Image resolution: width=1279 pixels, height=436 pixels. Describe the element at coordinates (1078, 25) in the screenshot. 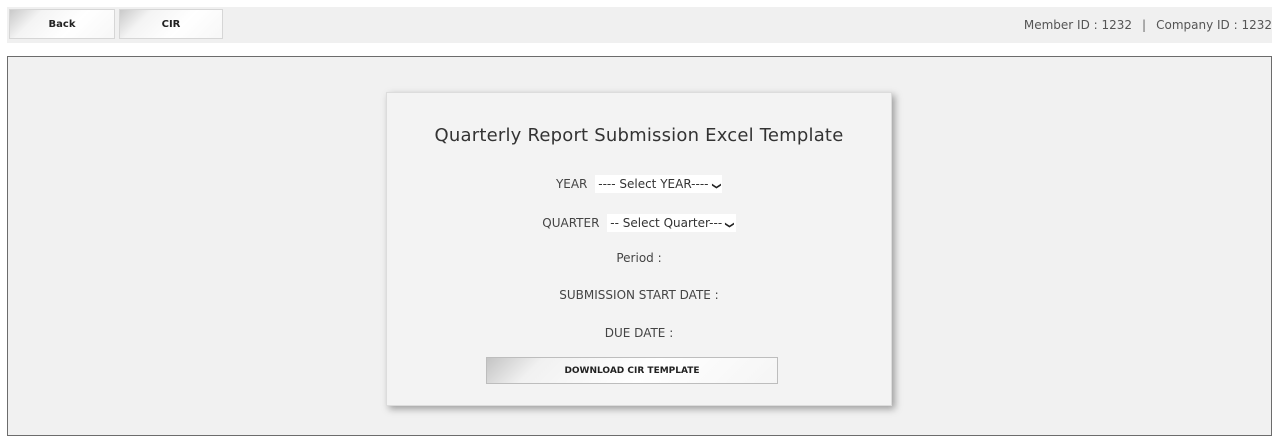

I see `member-id: Member ID : 1232` at that location.